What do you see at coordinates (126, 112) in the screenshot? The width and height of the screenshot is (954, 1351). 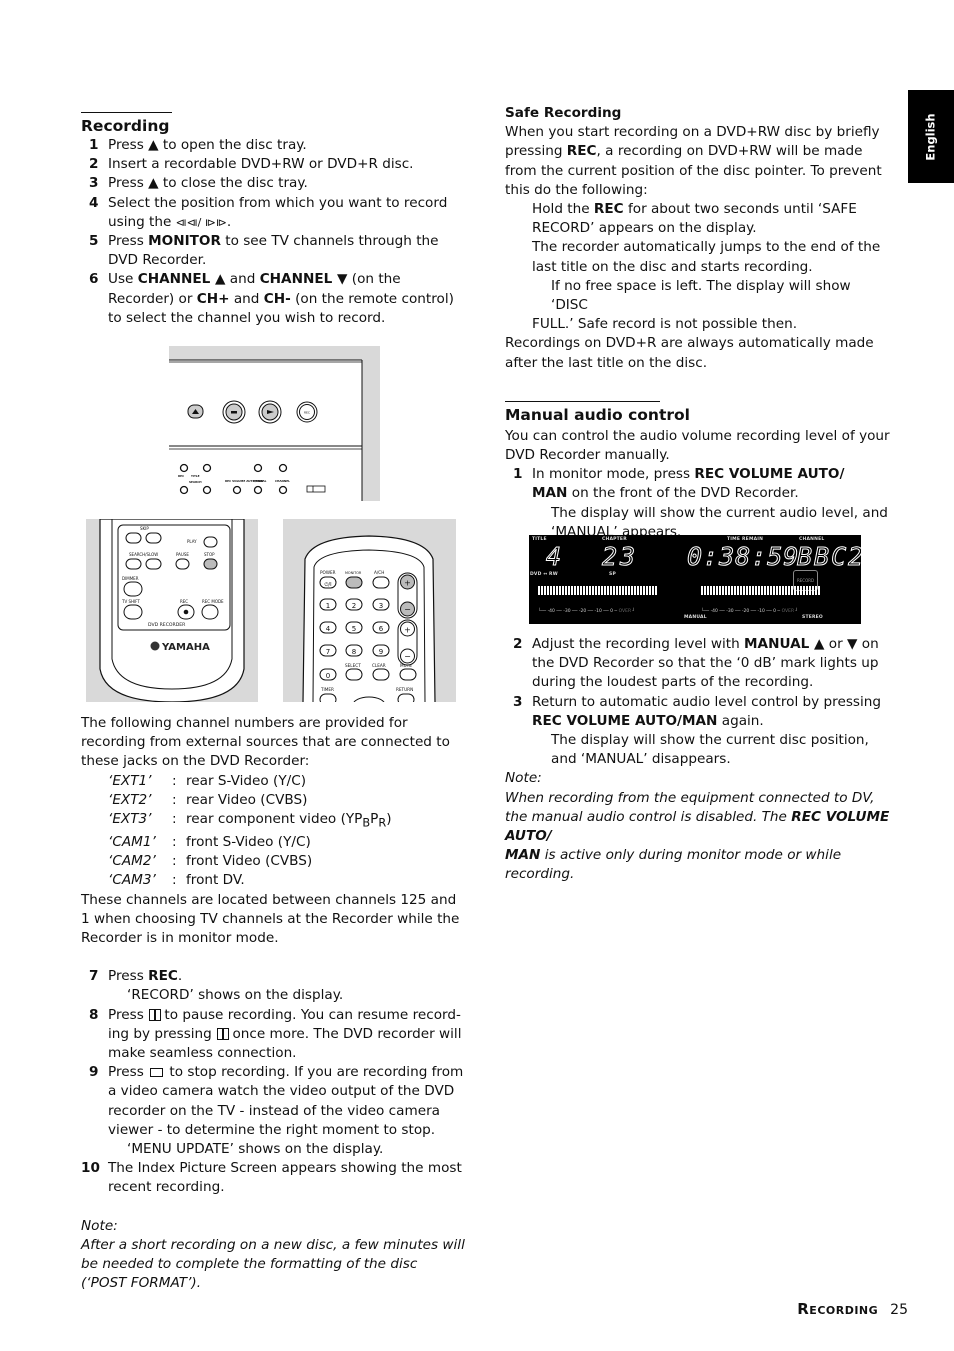 I see `section-rule` at bounding box center [126, 112].